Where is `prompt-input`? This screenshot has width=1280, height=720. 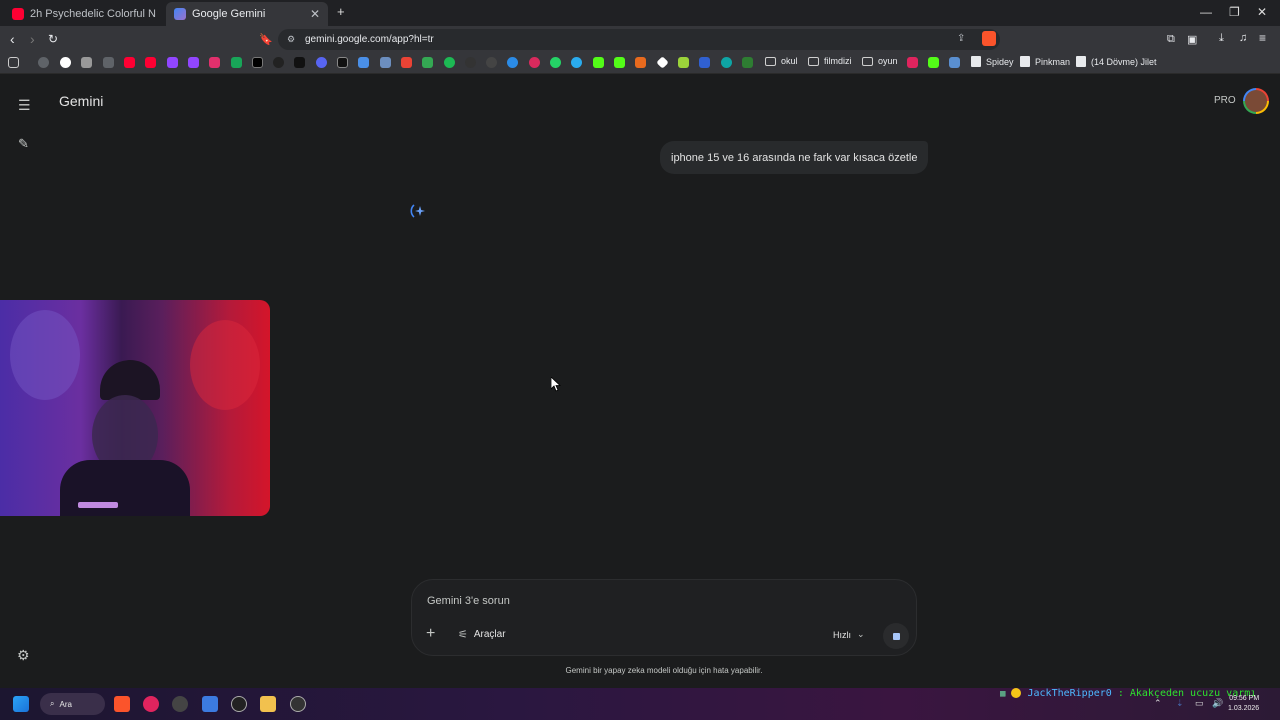 prompt-input is located at coordinates (617, 601).